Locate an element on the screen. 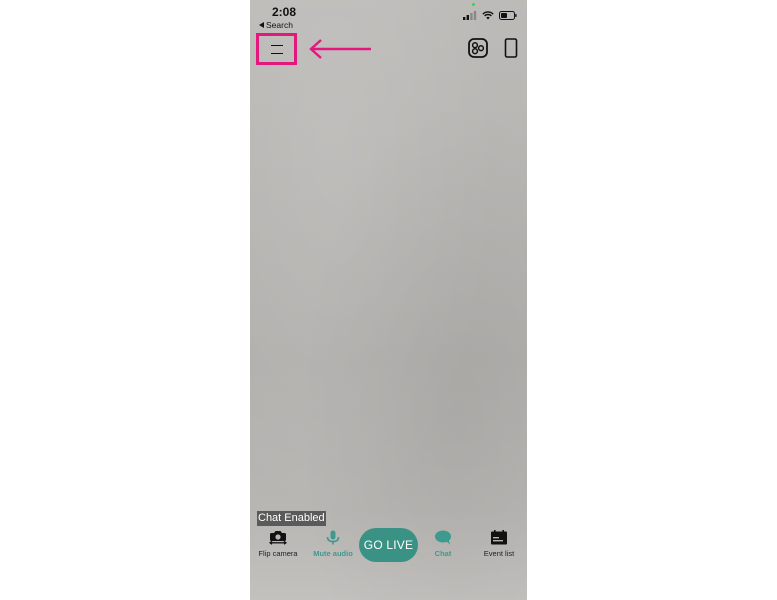 The image size is (777, 600). mute-audio-button: Mute audio is located at coordinates (333, 544).